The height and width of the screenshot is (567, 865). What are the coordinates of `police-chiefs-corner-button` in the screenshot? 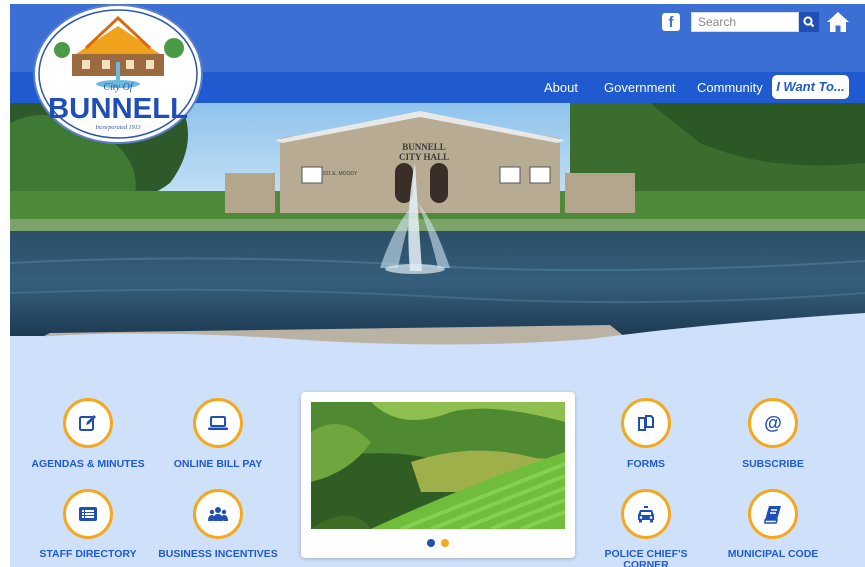 It's located at (646, 514).